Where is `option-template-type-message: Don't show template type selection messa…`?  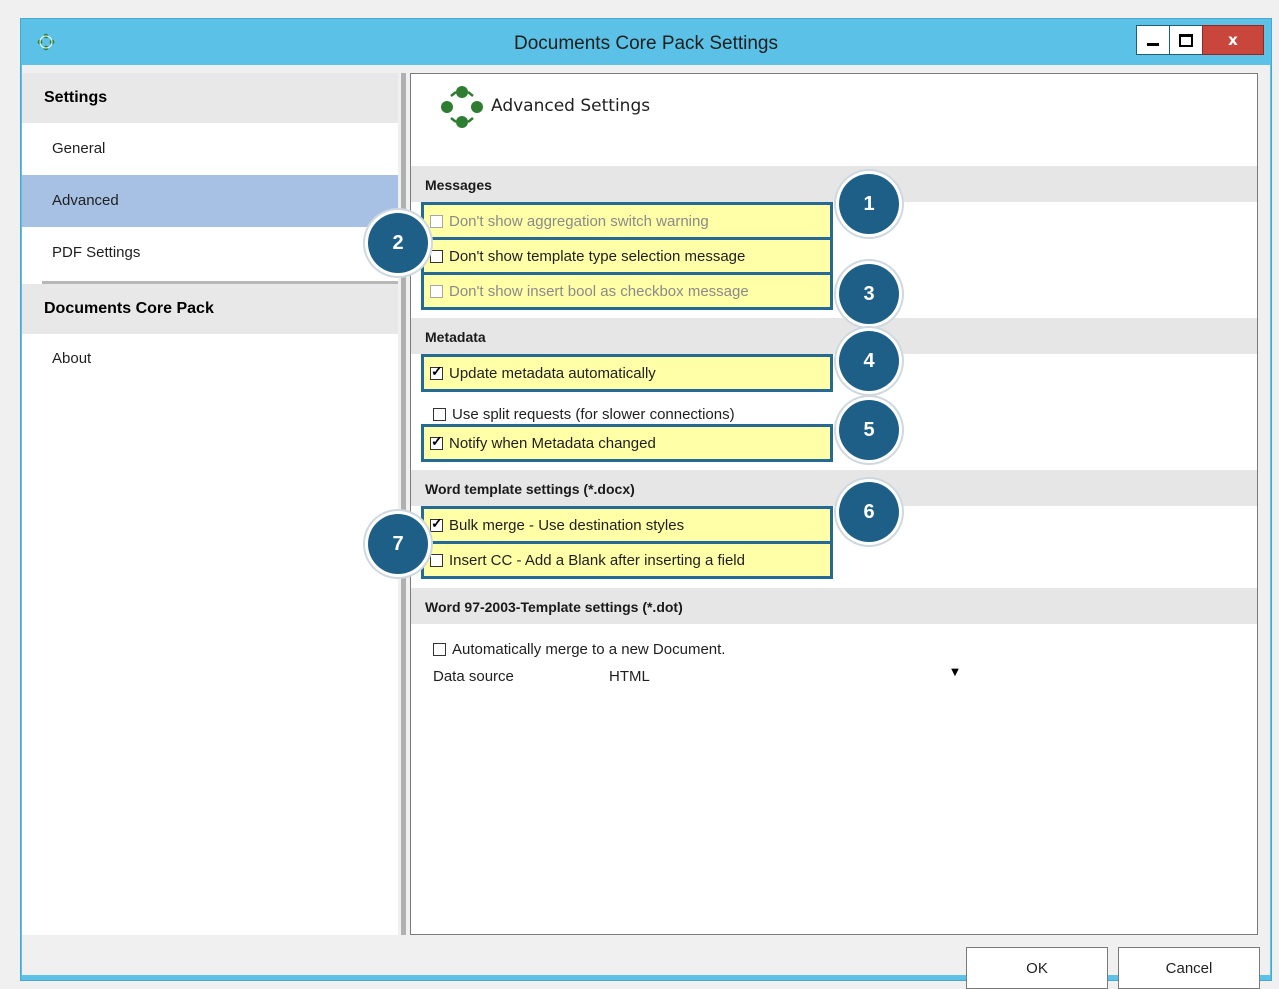
option-template-type-message: Don't show template type selection messa… is located at coordinates (627, 256).